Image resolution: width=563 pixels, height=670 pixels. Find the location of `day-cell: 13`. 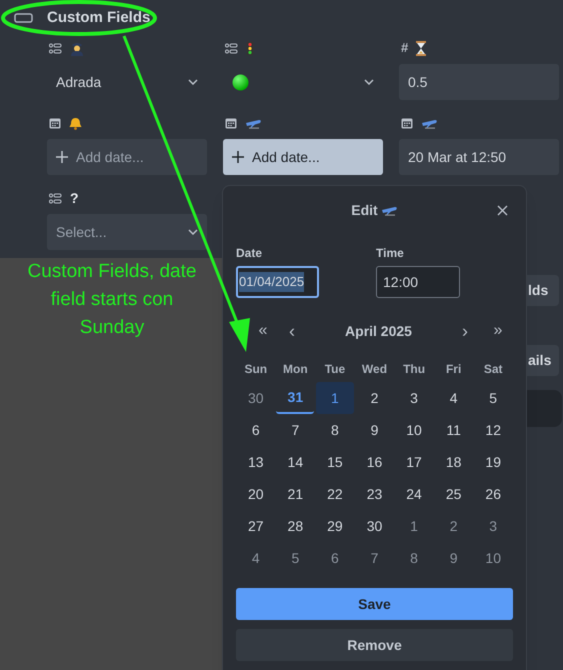

day-cell: 13 is located at coordinates (255, 462).